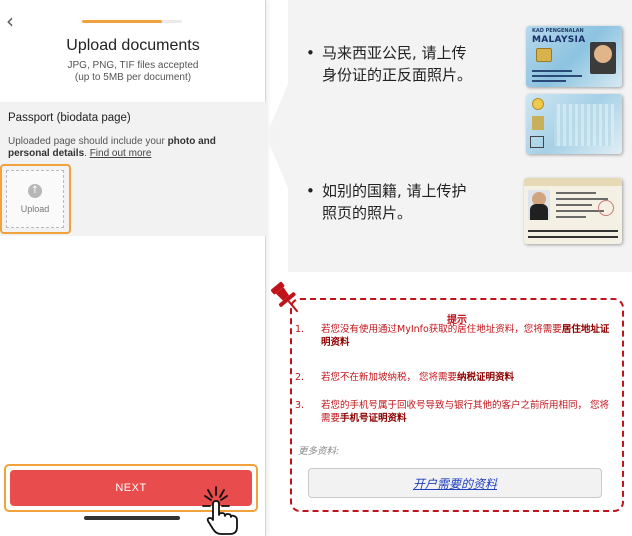 This screenshot has height=536, width=632. I want to click on document-title: Passport (biodata page), so click(69, 118).